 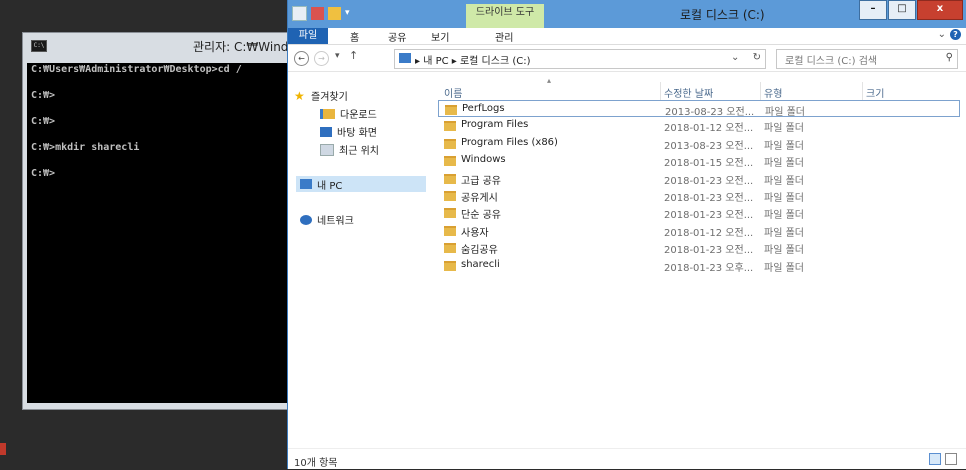 I want to click on column-headers: ▴ 이름 수정한 날짜 유형 크기, so click(x=699, y=88).